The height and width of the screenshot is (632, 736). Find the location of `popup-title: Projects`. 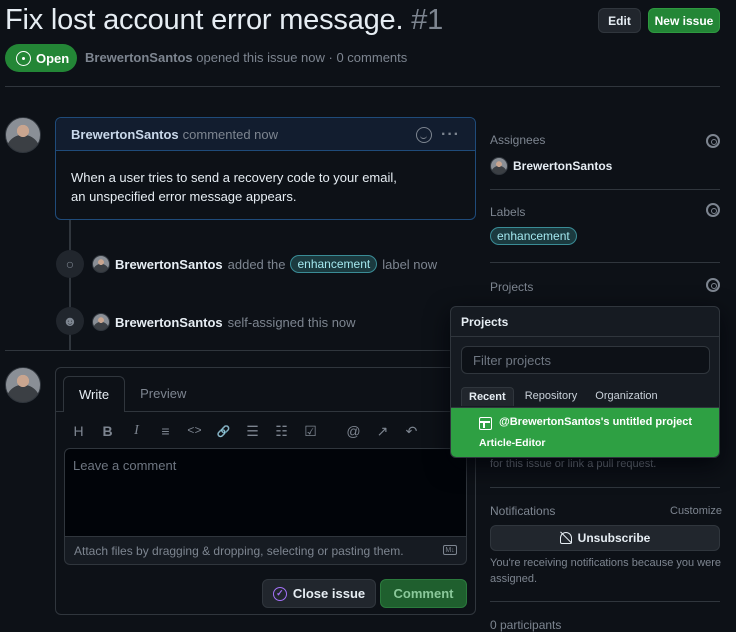

popup-title: Projects is located at coordinates (585, 322).